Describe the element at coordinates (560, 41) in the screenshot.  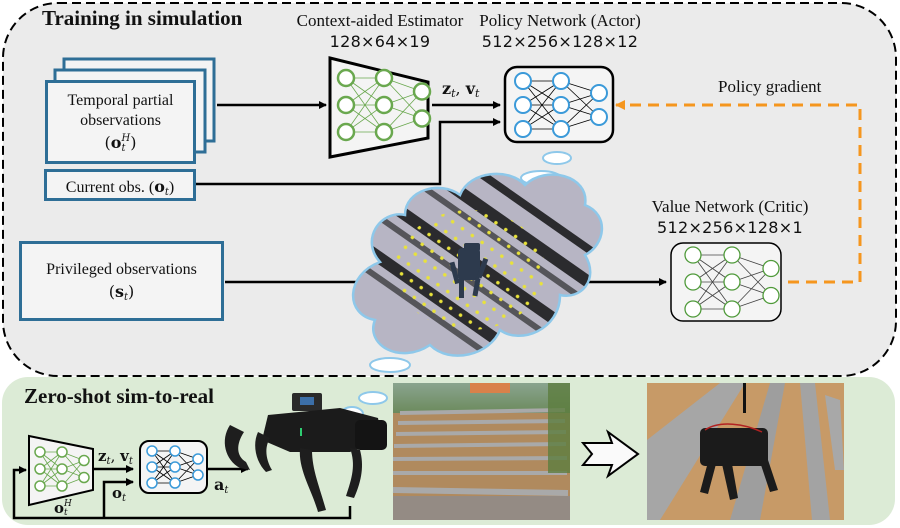
I see `actor-dims: 512×256×128×12` at that location.